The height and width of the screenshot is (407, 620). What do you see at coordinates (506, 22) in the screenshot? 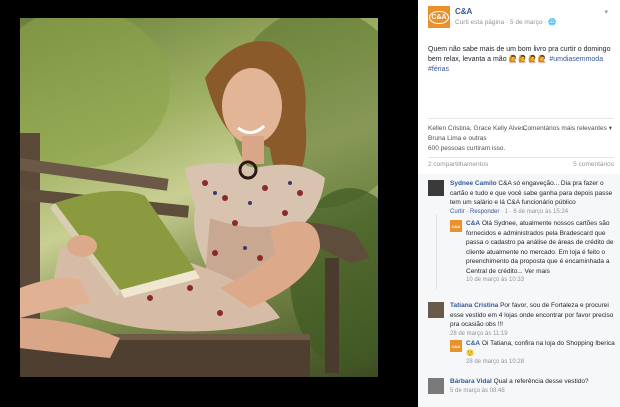
I see `post-meta: Curti esta página · 5 de março · 🌐` at bounding box center [506, 22].